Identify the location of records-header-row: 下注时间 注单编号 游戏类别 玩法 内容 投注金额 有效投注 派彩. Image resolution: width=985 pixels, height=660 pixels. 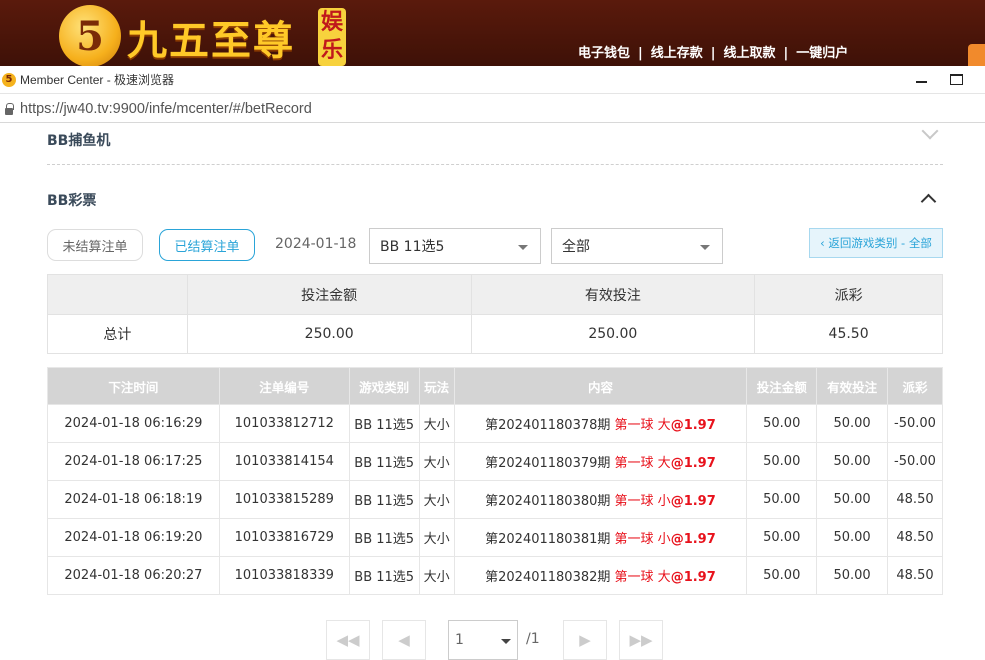
(495, 386).